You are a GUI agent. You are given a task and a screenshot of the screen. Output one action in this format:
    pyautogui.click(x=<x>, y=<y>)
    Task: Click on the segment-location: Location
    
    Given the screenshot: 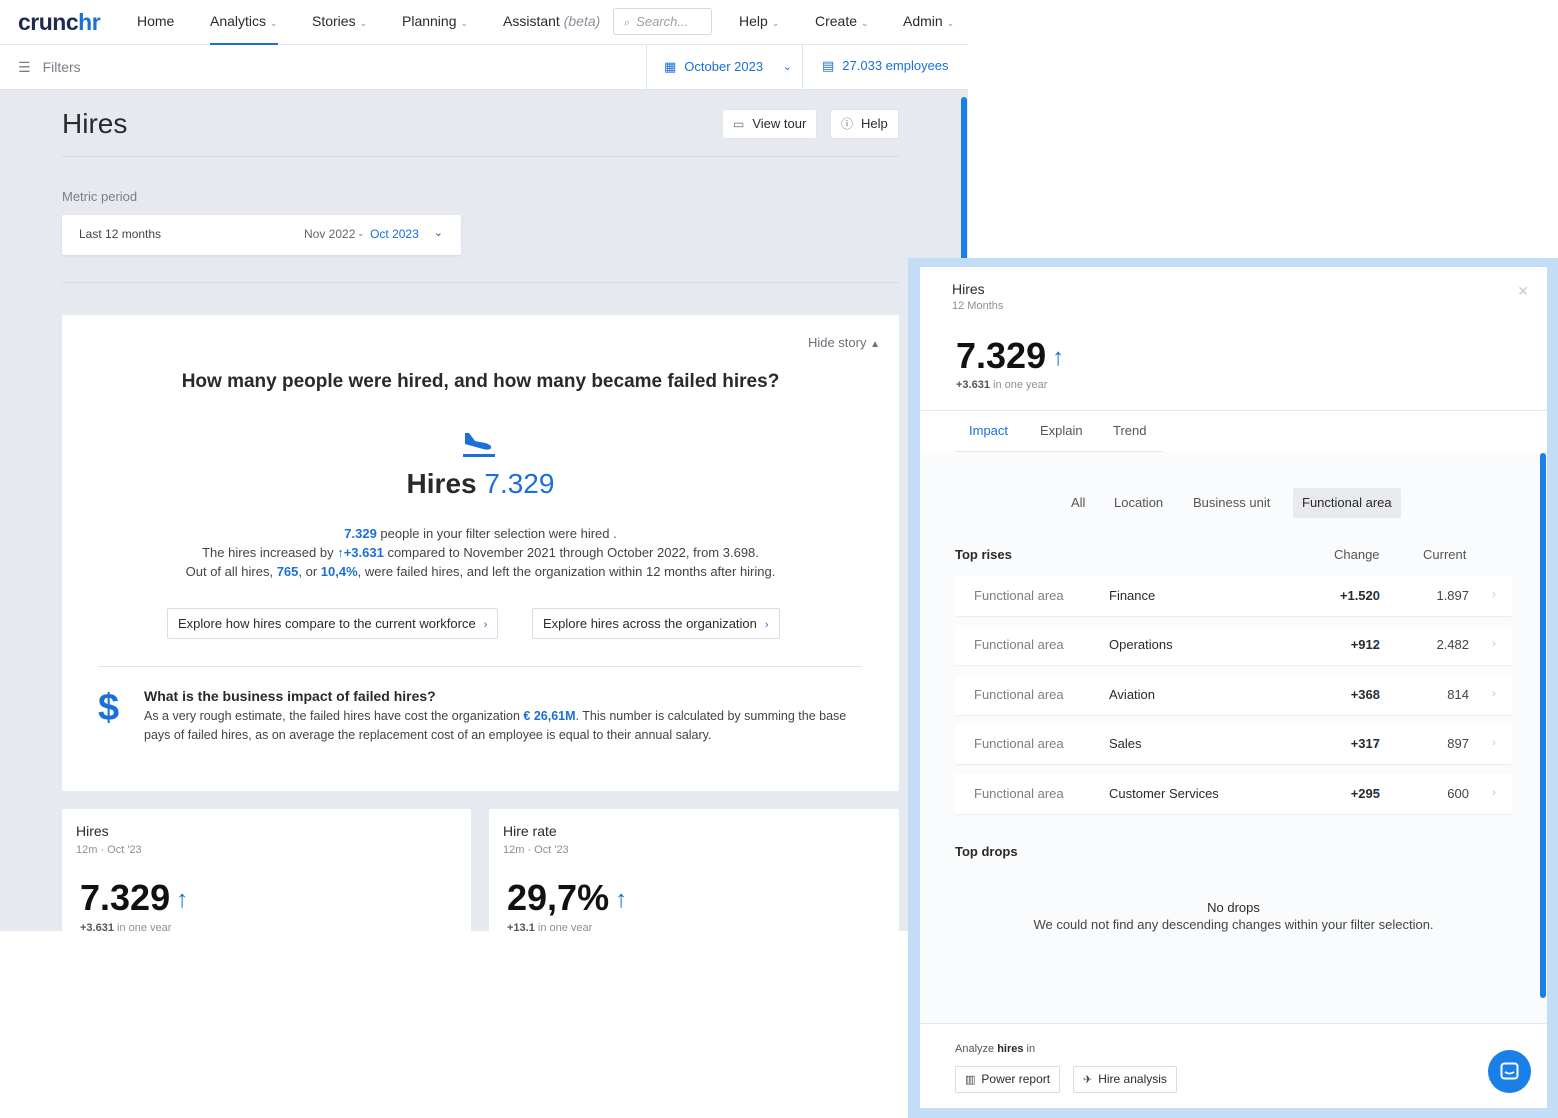 What is the action you would take?
    pyautogui.click(x=1138, y=503)
    